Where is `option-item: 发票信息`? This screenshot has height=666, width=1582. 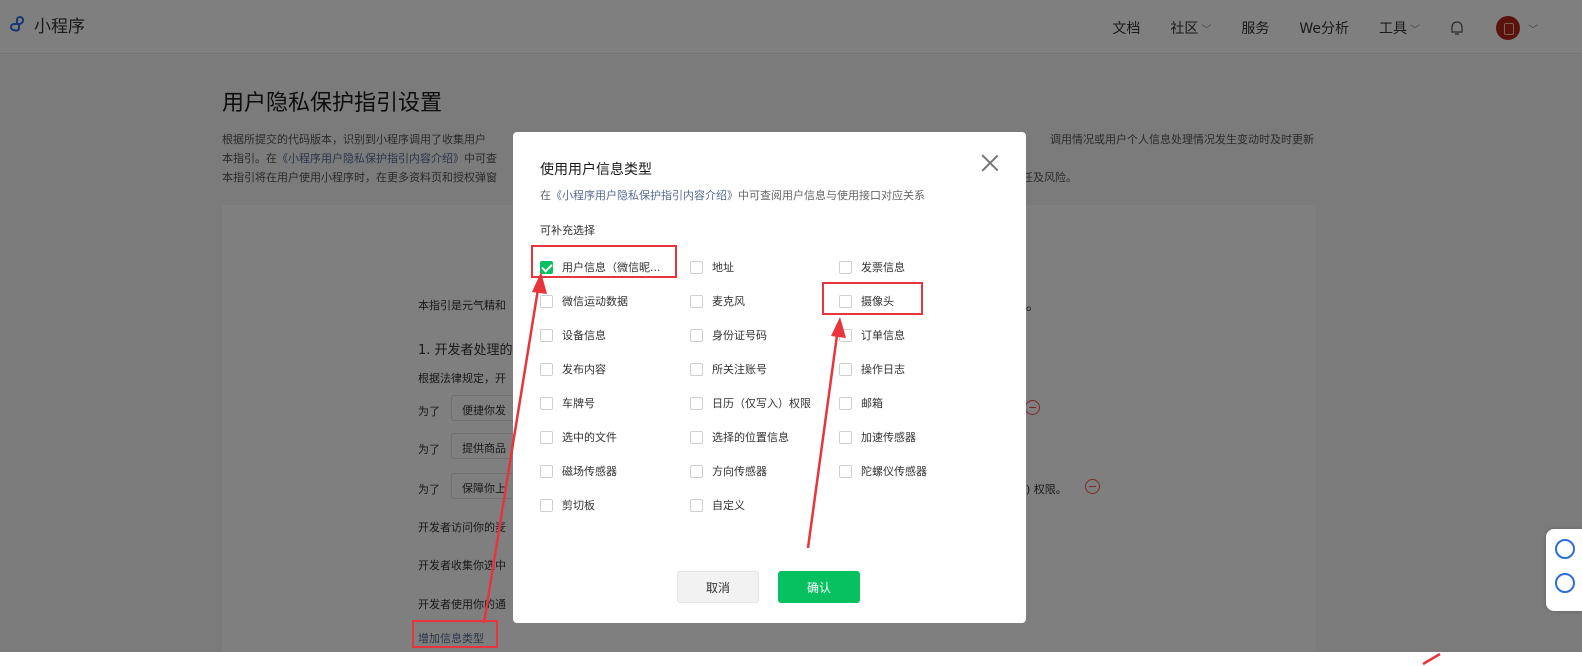
option-item: 发票信息 is located at coordinates (872, 267).